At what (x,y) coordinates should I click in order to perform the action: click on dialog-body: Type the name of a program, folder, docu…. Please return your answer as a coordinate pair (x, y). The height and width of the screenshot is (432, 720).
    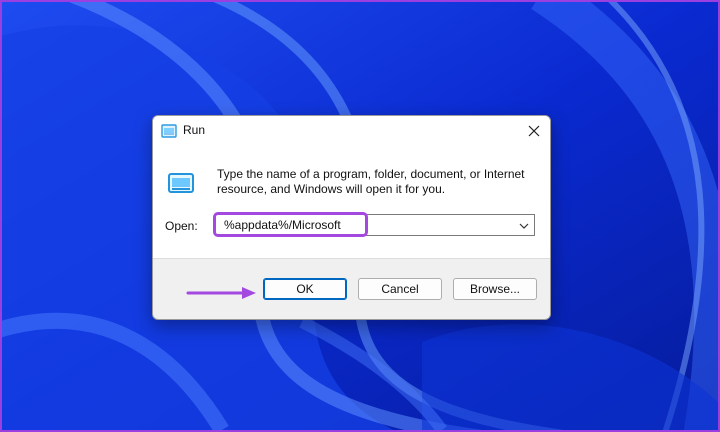
    Looking at the image, I should click on (351, 202).